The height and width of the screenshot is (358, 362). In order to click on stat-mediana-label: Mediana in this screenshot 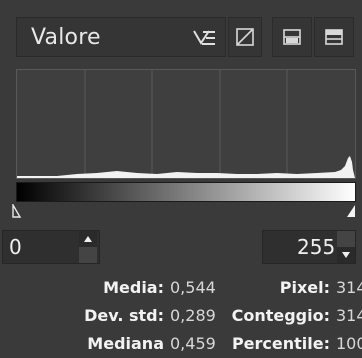, I will do `click(125, 343)`.